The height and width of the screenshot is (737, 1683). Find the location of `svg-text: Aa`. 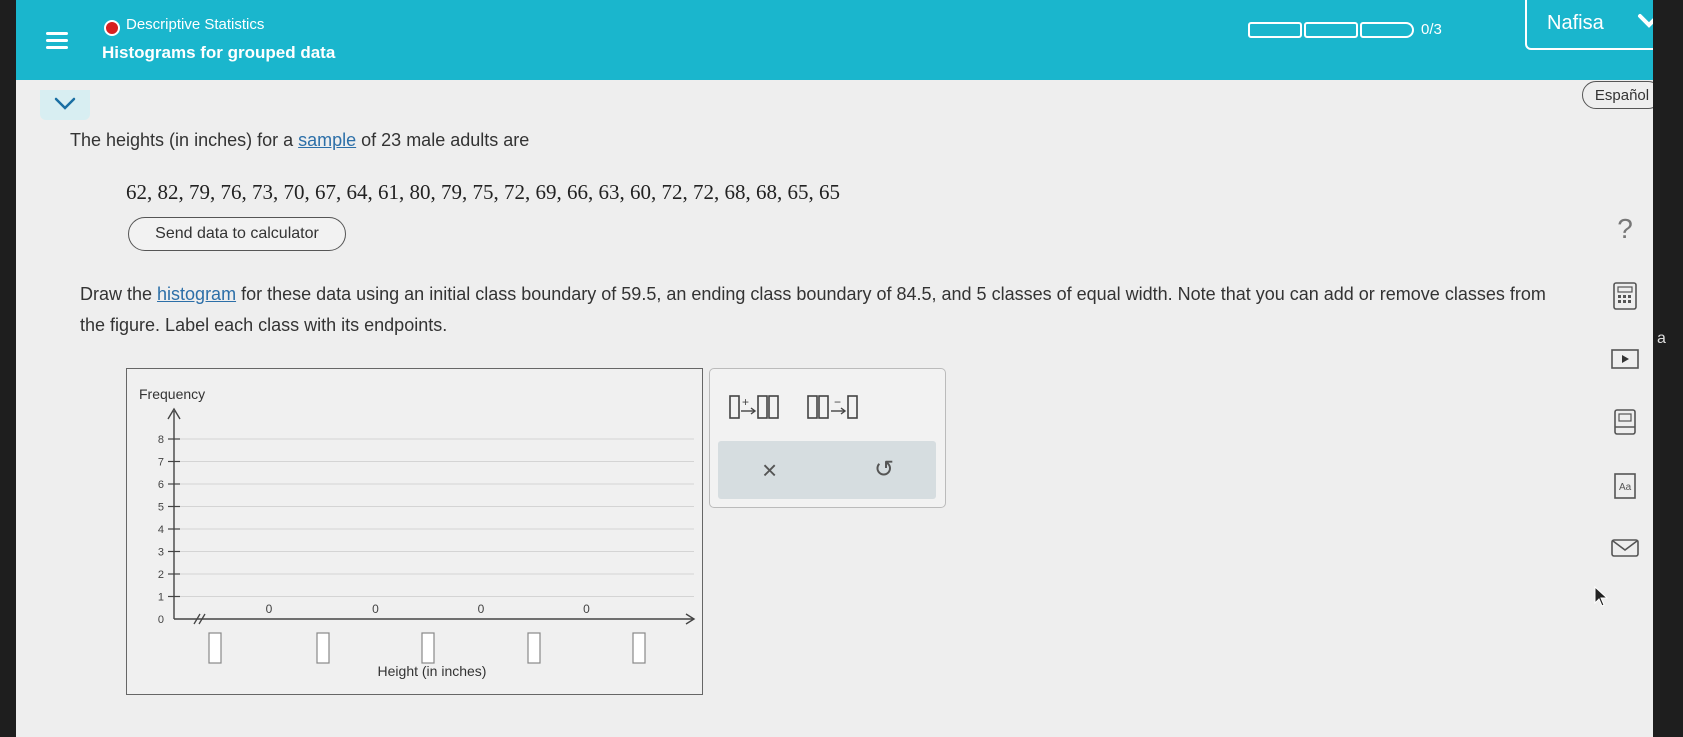

svg-text: Aa is located at coordinates (1625, 487).